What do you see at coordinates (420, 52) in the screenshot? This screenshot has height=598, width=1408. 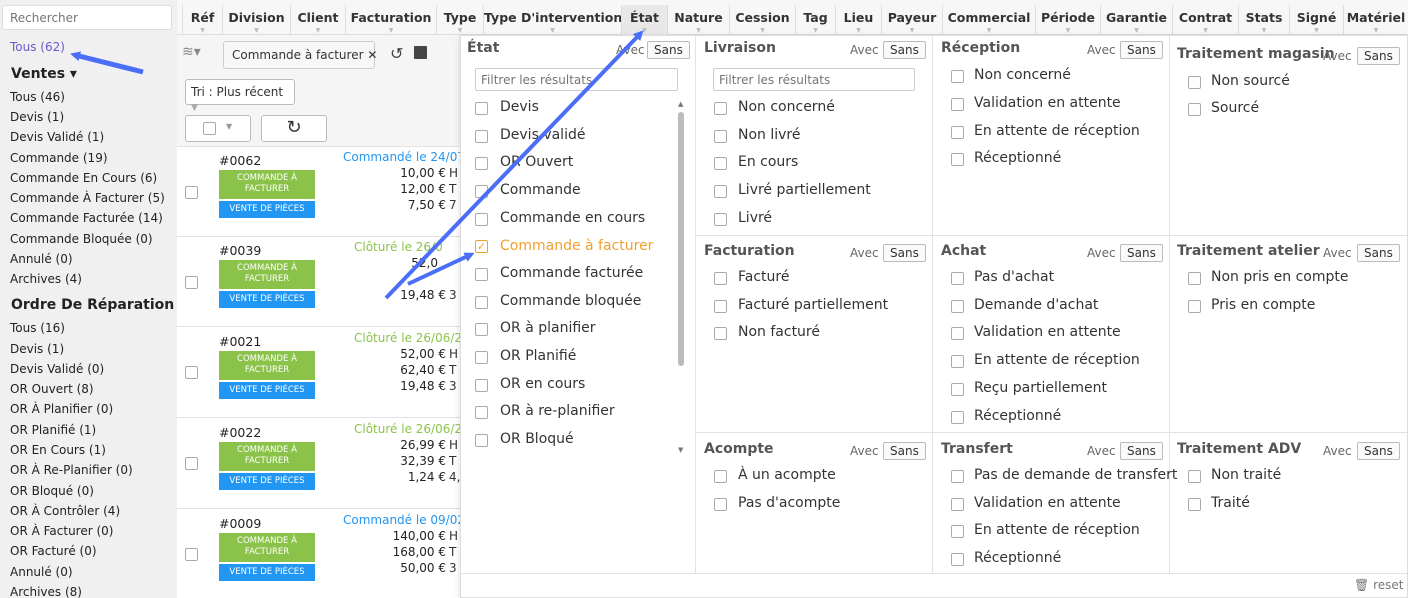 I see `save-icon` at bounding box center [420, 52].